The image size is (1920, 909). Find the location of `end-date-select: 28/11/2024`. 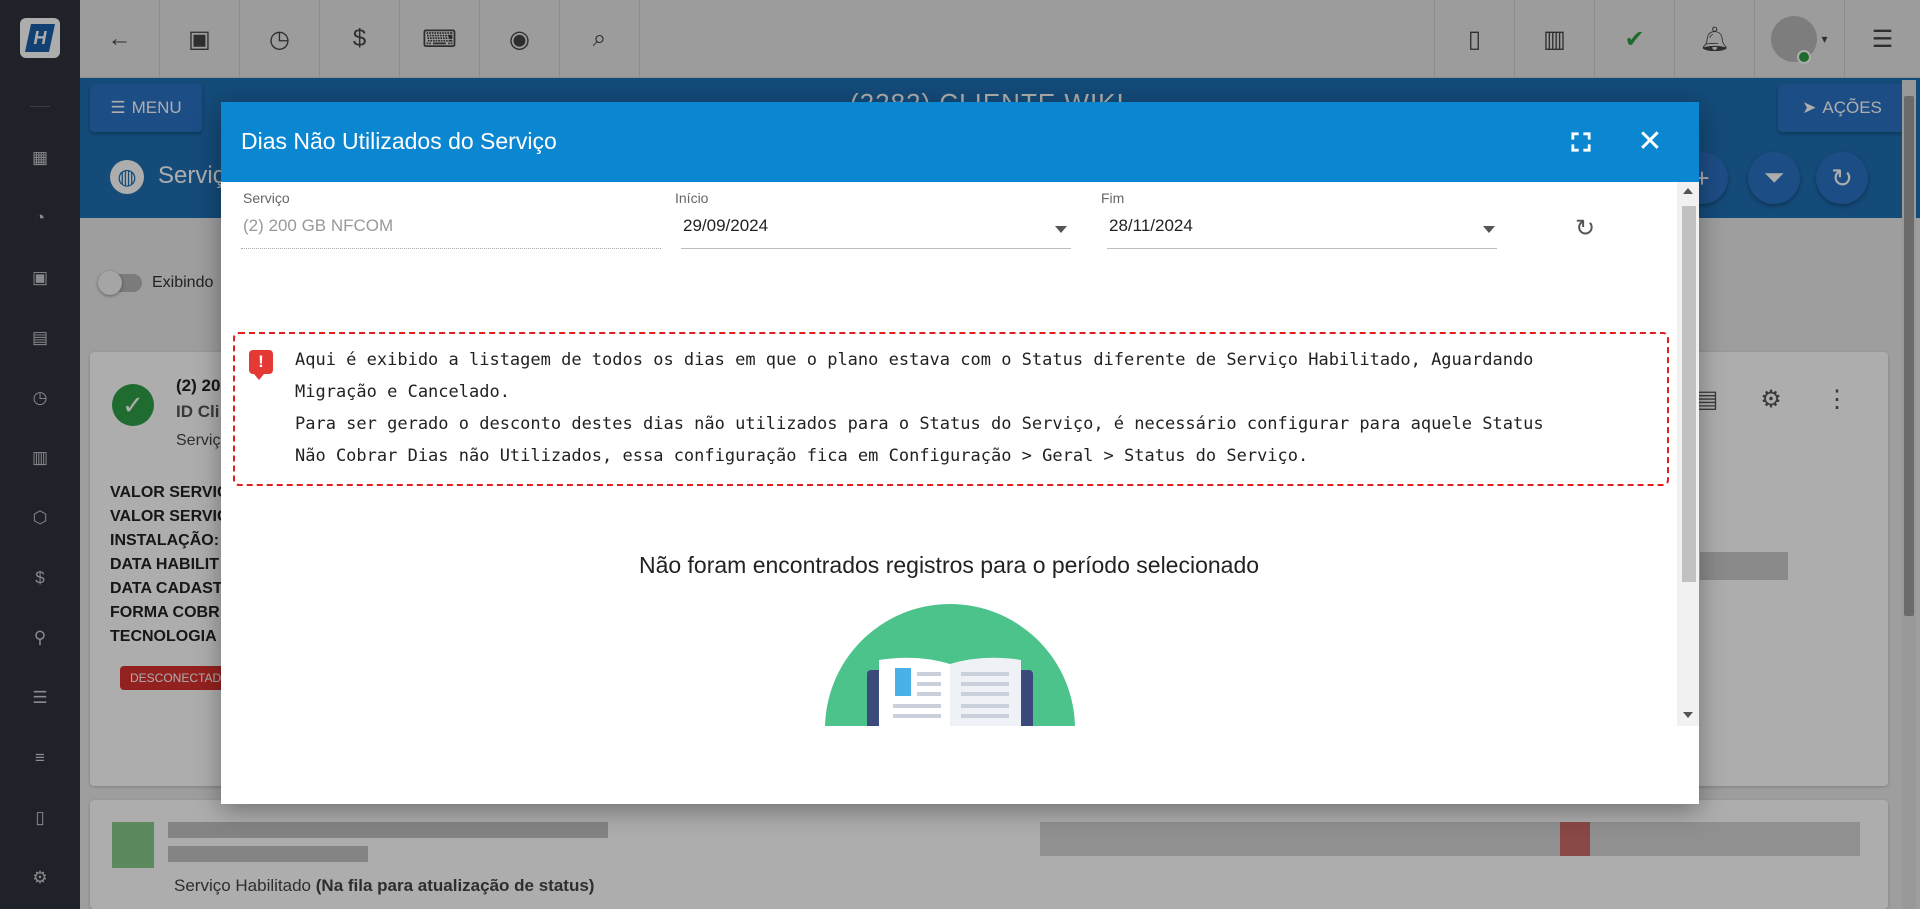

end-date-select: 28/11/2024 is located at coordinates (1151, 226).